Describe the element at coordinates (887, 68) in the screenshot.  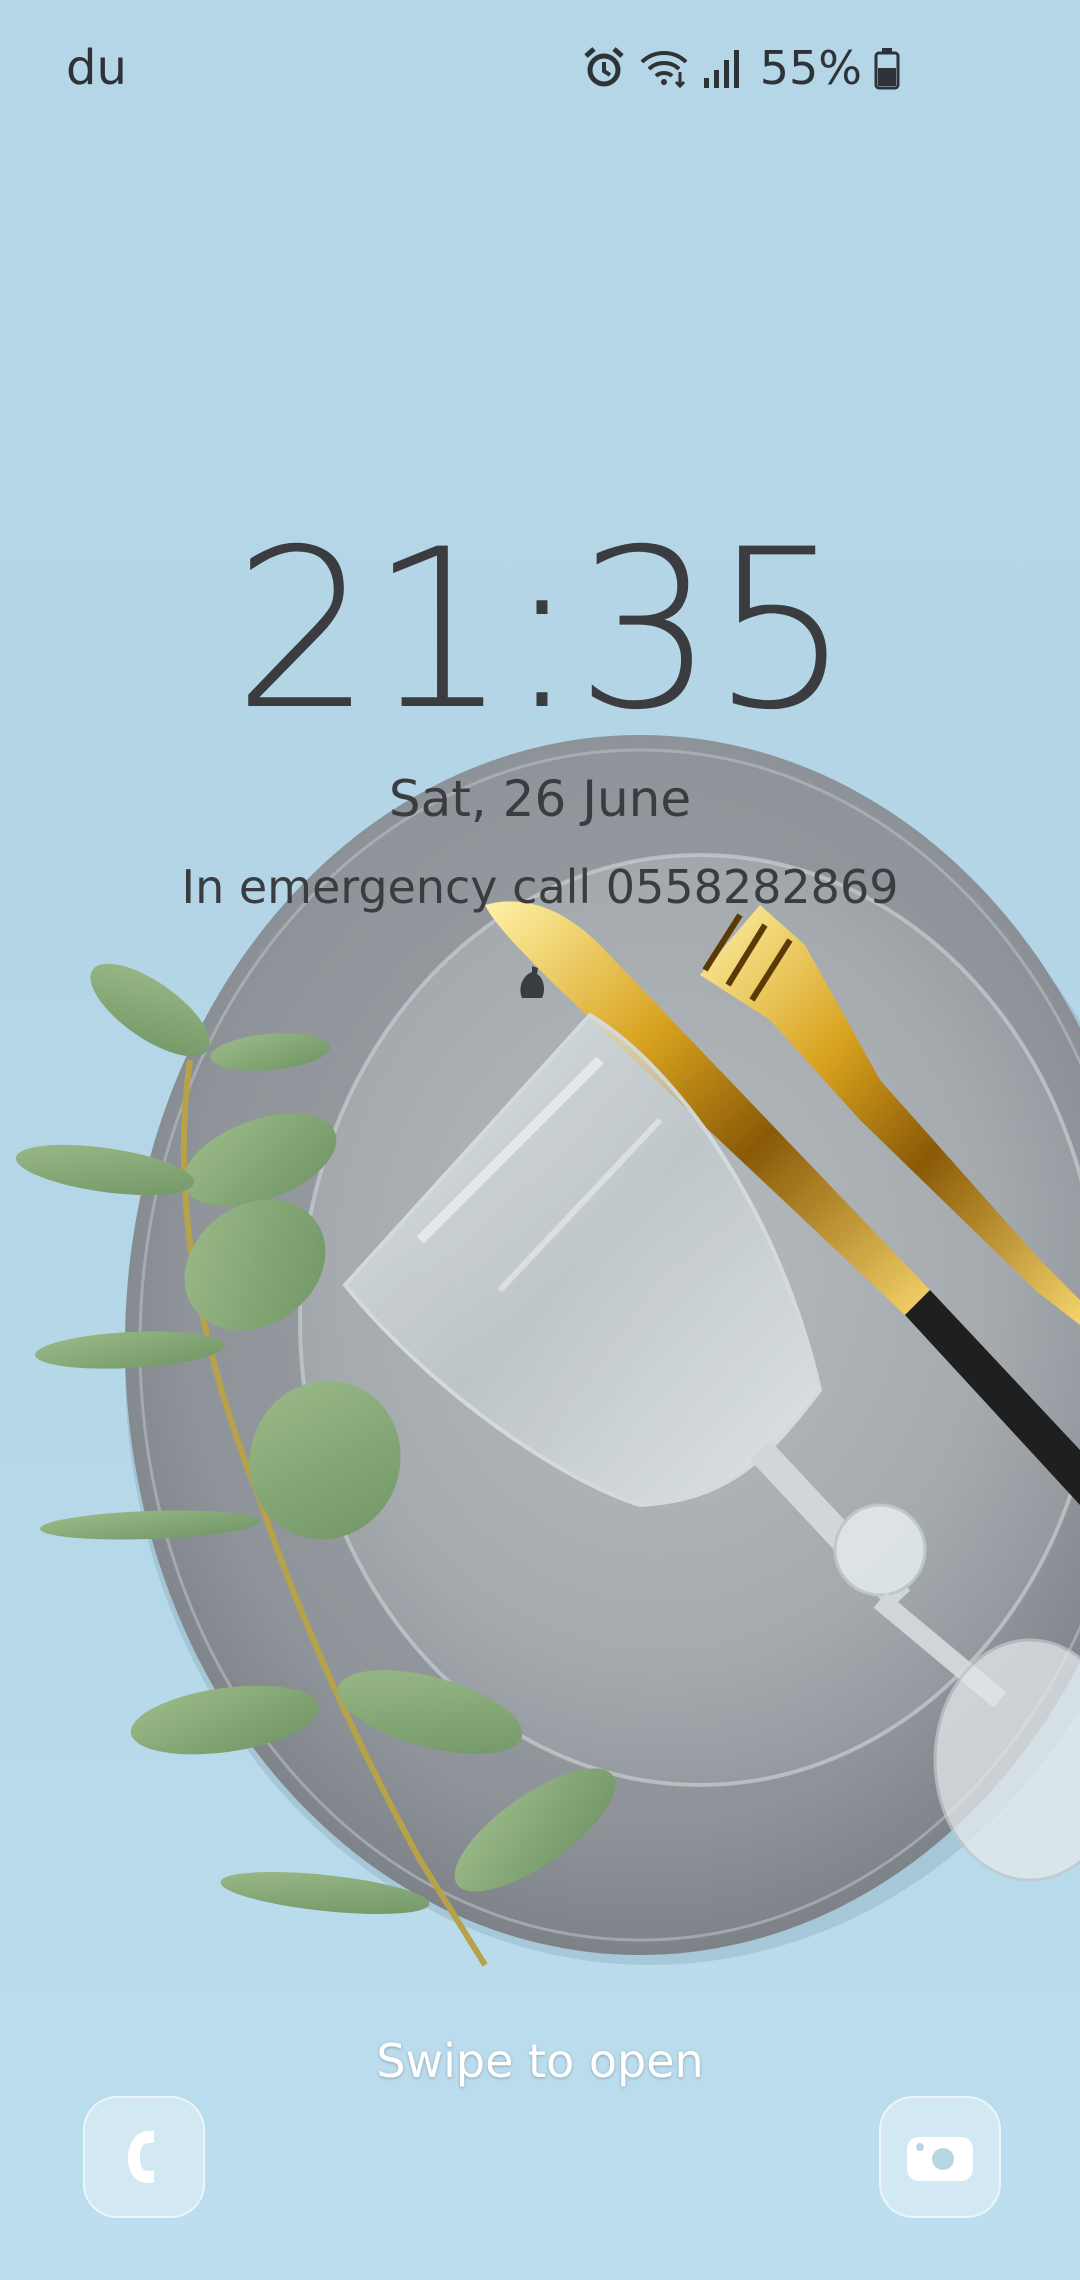
I see `battery-icon` at that location.